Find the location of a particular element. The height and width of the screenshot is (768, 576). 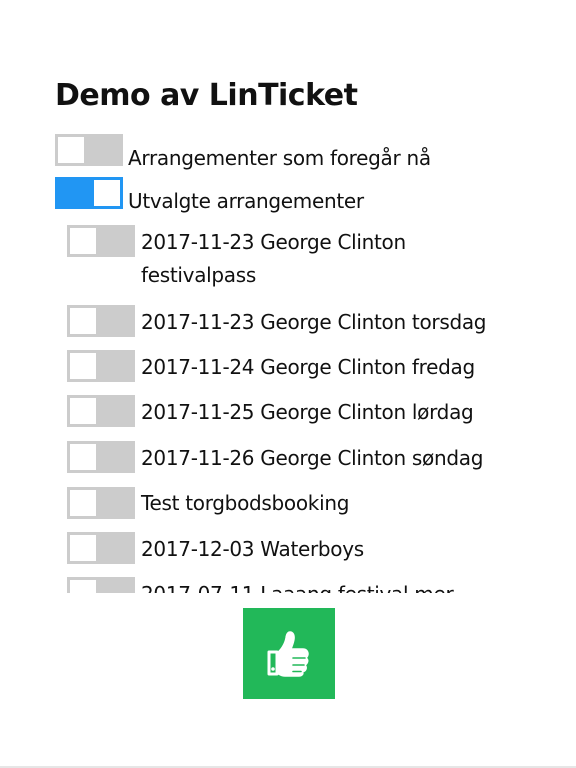

toggle-event-sondag is located at coordinates (101, 457).